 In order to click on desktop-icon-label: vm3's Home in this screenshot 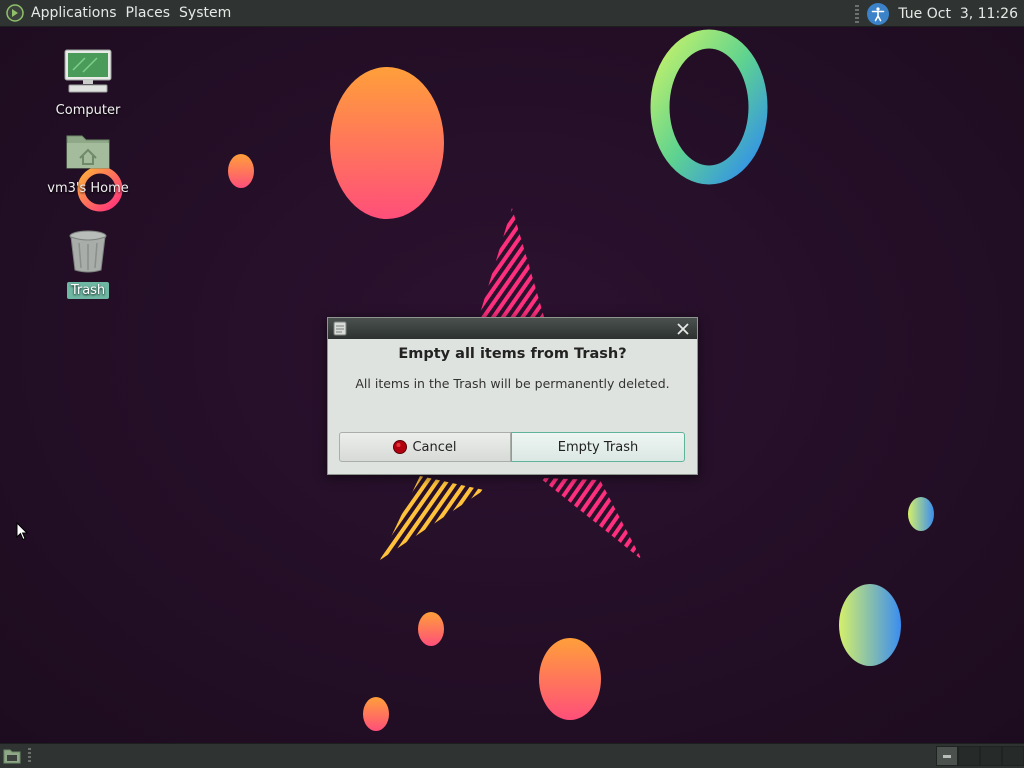, I will do `click(88, 188)`.